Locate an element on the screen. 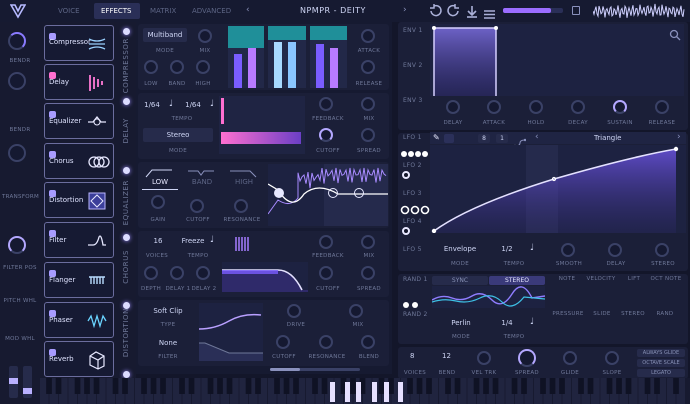 The image size is (690, 404). prev-preset-icon: ‹ is located at coordinates (248, 10).